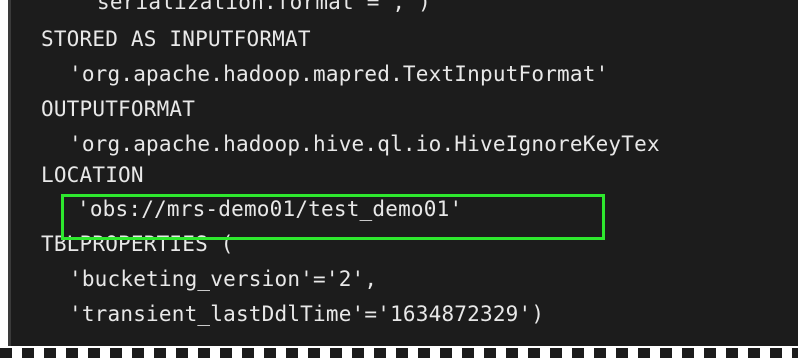 The image size is (798, 358). I want to click on code-line-bucketing-version: 'bucketing_version'='2',, so click(223, 279).